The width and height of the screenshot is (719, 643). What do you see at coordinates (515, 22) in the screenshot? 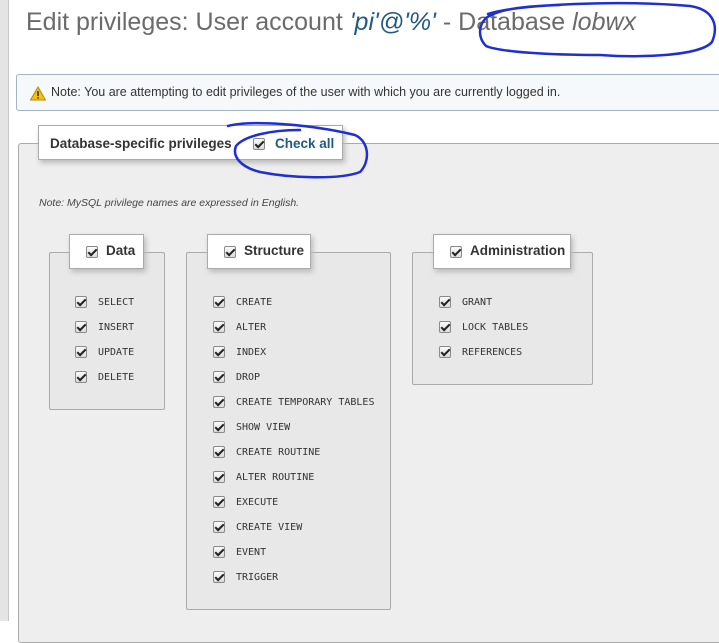
I see `title-db-label: Database` at bounding box center [515, 22].